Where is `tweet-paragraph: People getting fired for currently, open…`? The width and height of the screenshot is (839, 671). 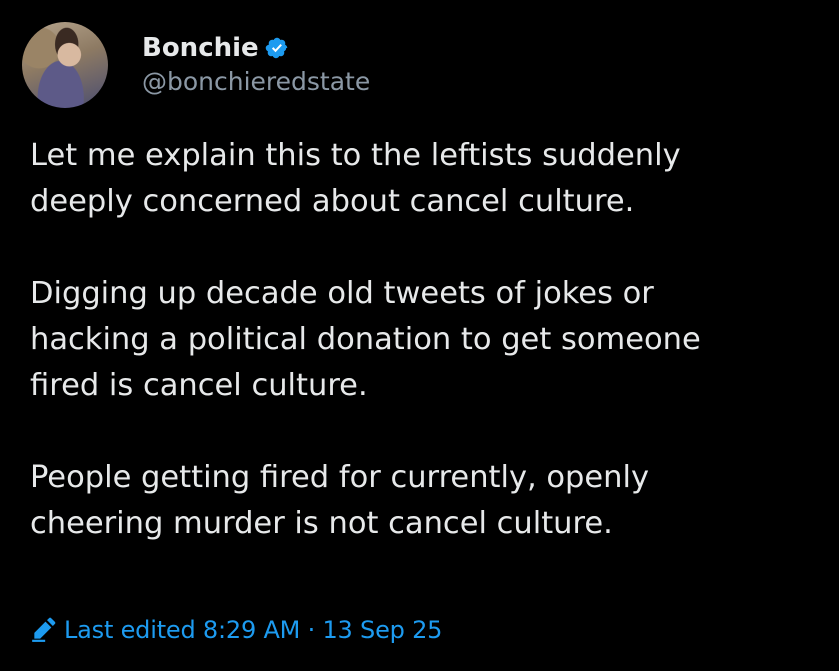
tweet-paragraph: People getting fired for currently, open… is located at coordinates (340, 500).